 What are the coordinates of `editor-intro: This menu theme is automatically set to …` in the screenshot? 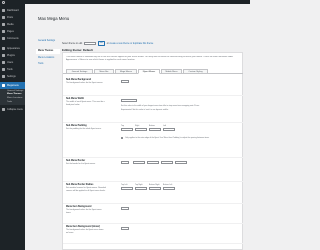 It's located at (150, 58).